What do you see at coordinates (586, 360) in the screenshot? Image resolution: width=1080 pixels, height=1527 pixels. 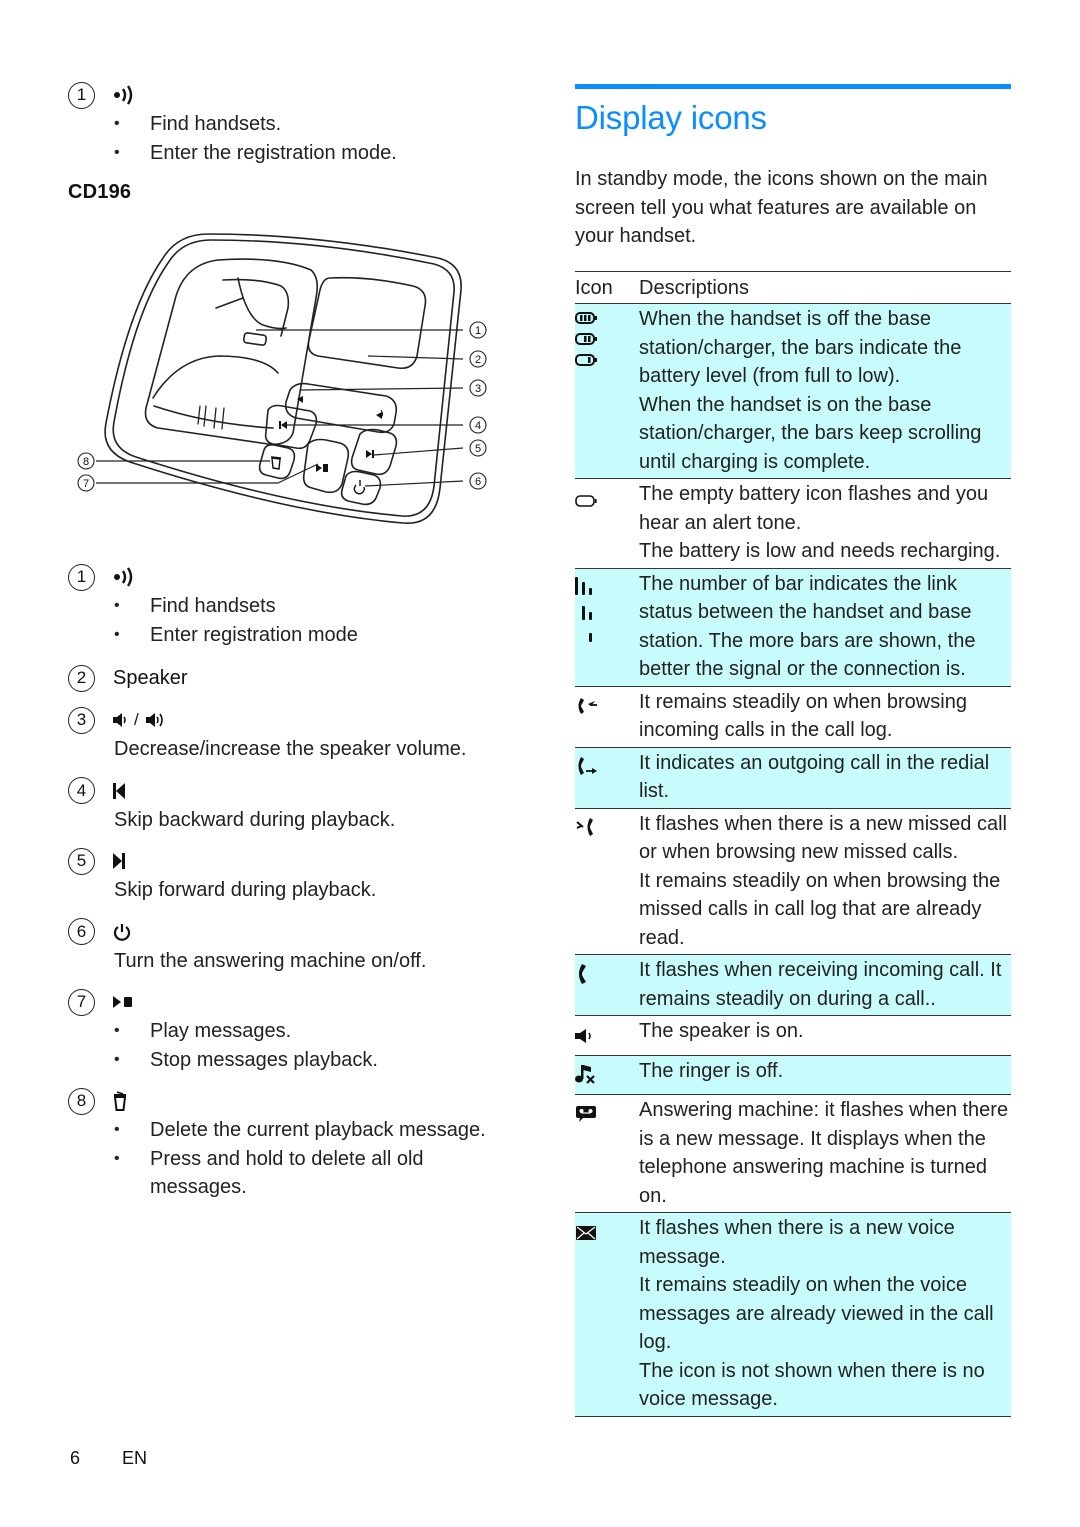 I see `battery-one-bar-icon` at bounding box center [586, 360].